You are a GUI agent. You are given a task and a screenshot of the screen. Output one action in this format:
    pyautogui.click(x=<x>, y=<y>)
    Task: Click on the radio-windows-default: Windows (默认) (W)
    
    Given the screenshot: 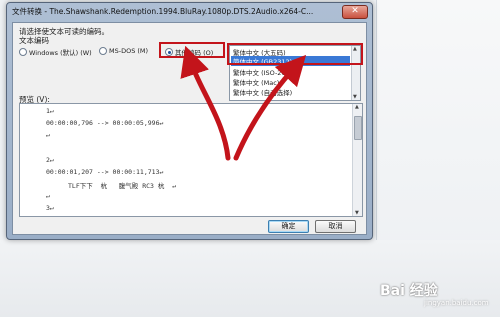 What is the action you would take?
    pyautogui.click(x=55, y=52)
    